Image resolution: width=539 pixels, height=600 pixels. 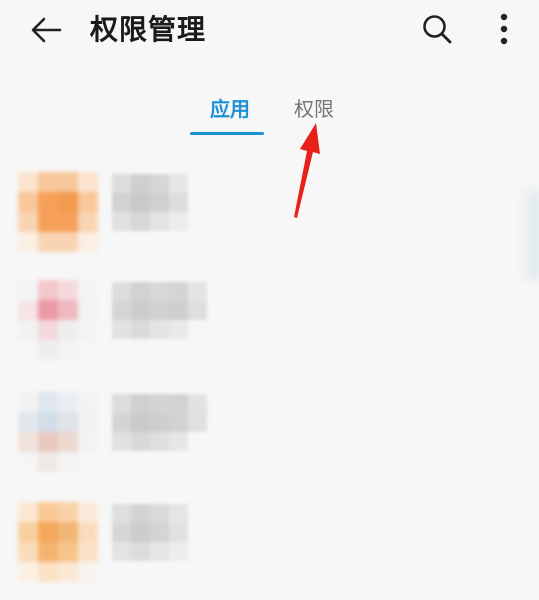 I want to click on tab-apps: 应用, so click(x=230, y=109).